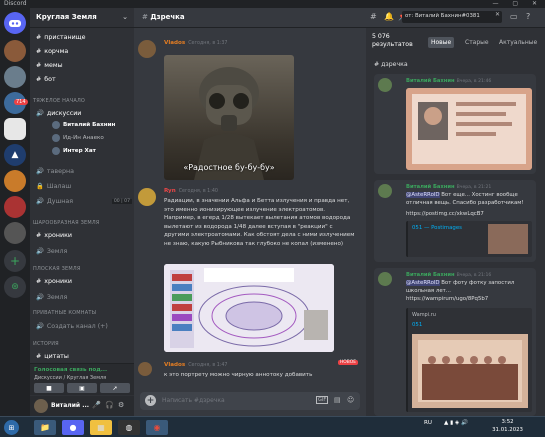 The image size is (545, 437). What do you see at coordinates (54, 235) in the screenshot?
I see `channel-hroniki-1: # хроники` at bounding box center [54, 235].